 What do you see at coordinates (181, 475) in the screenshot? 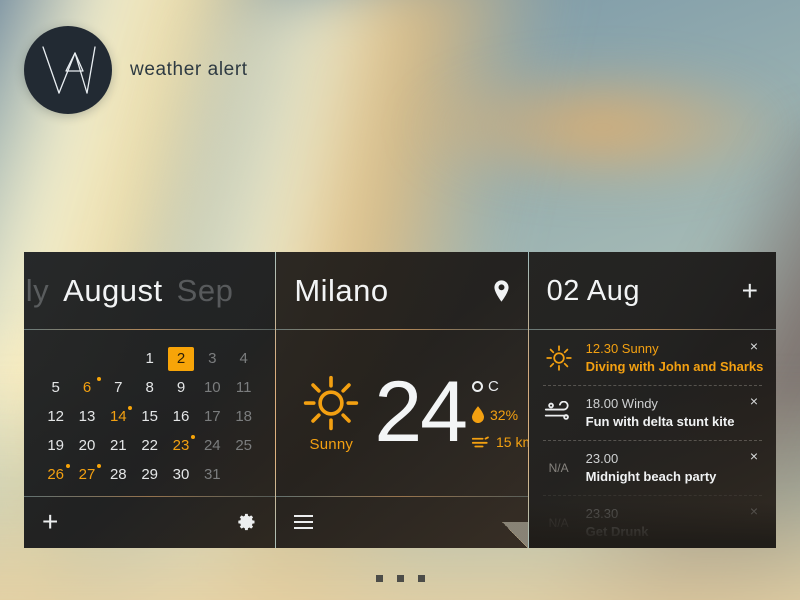
I see `calendar-day: 30` at bounding box center [181, 475].